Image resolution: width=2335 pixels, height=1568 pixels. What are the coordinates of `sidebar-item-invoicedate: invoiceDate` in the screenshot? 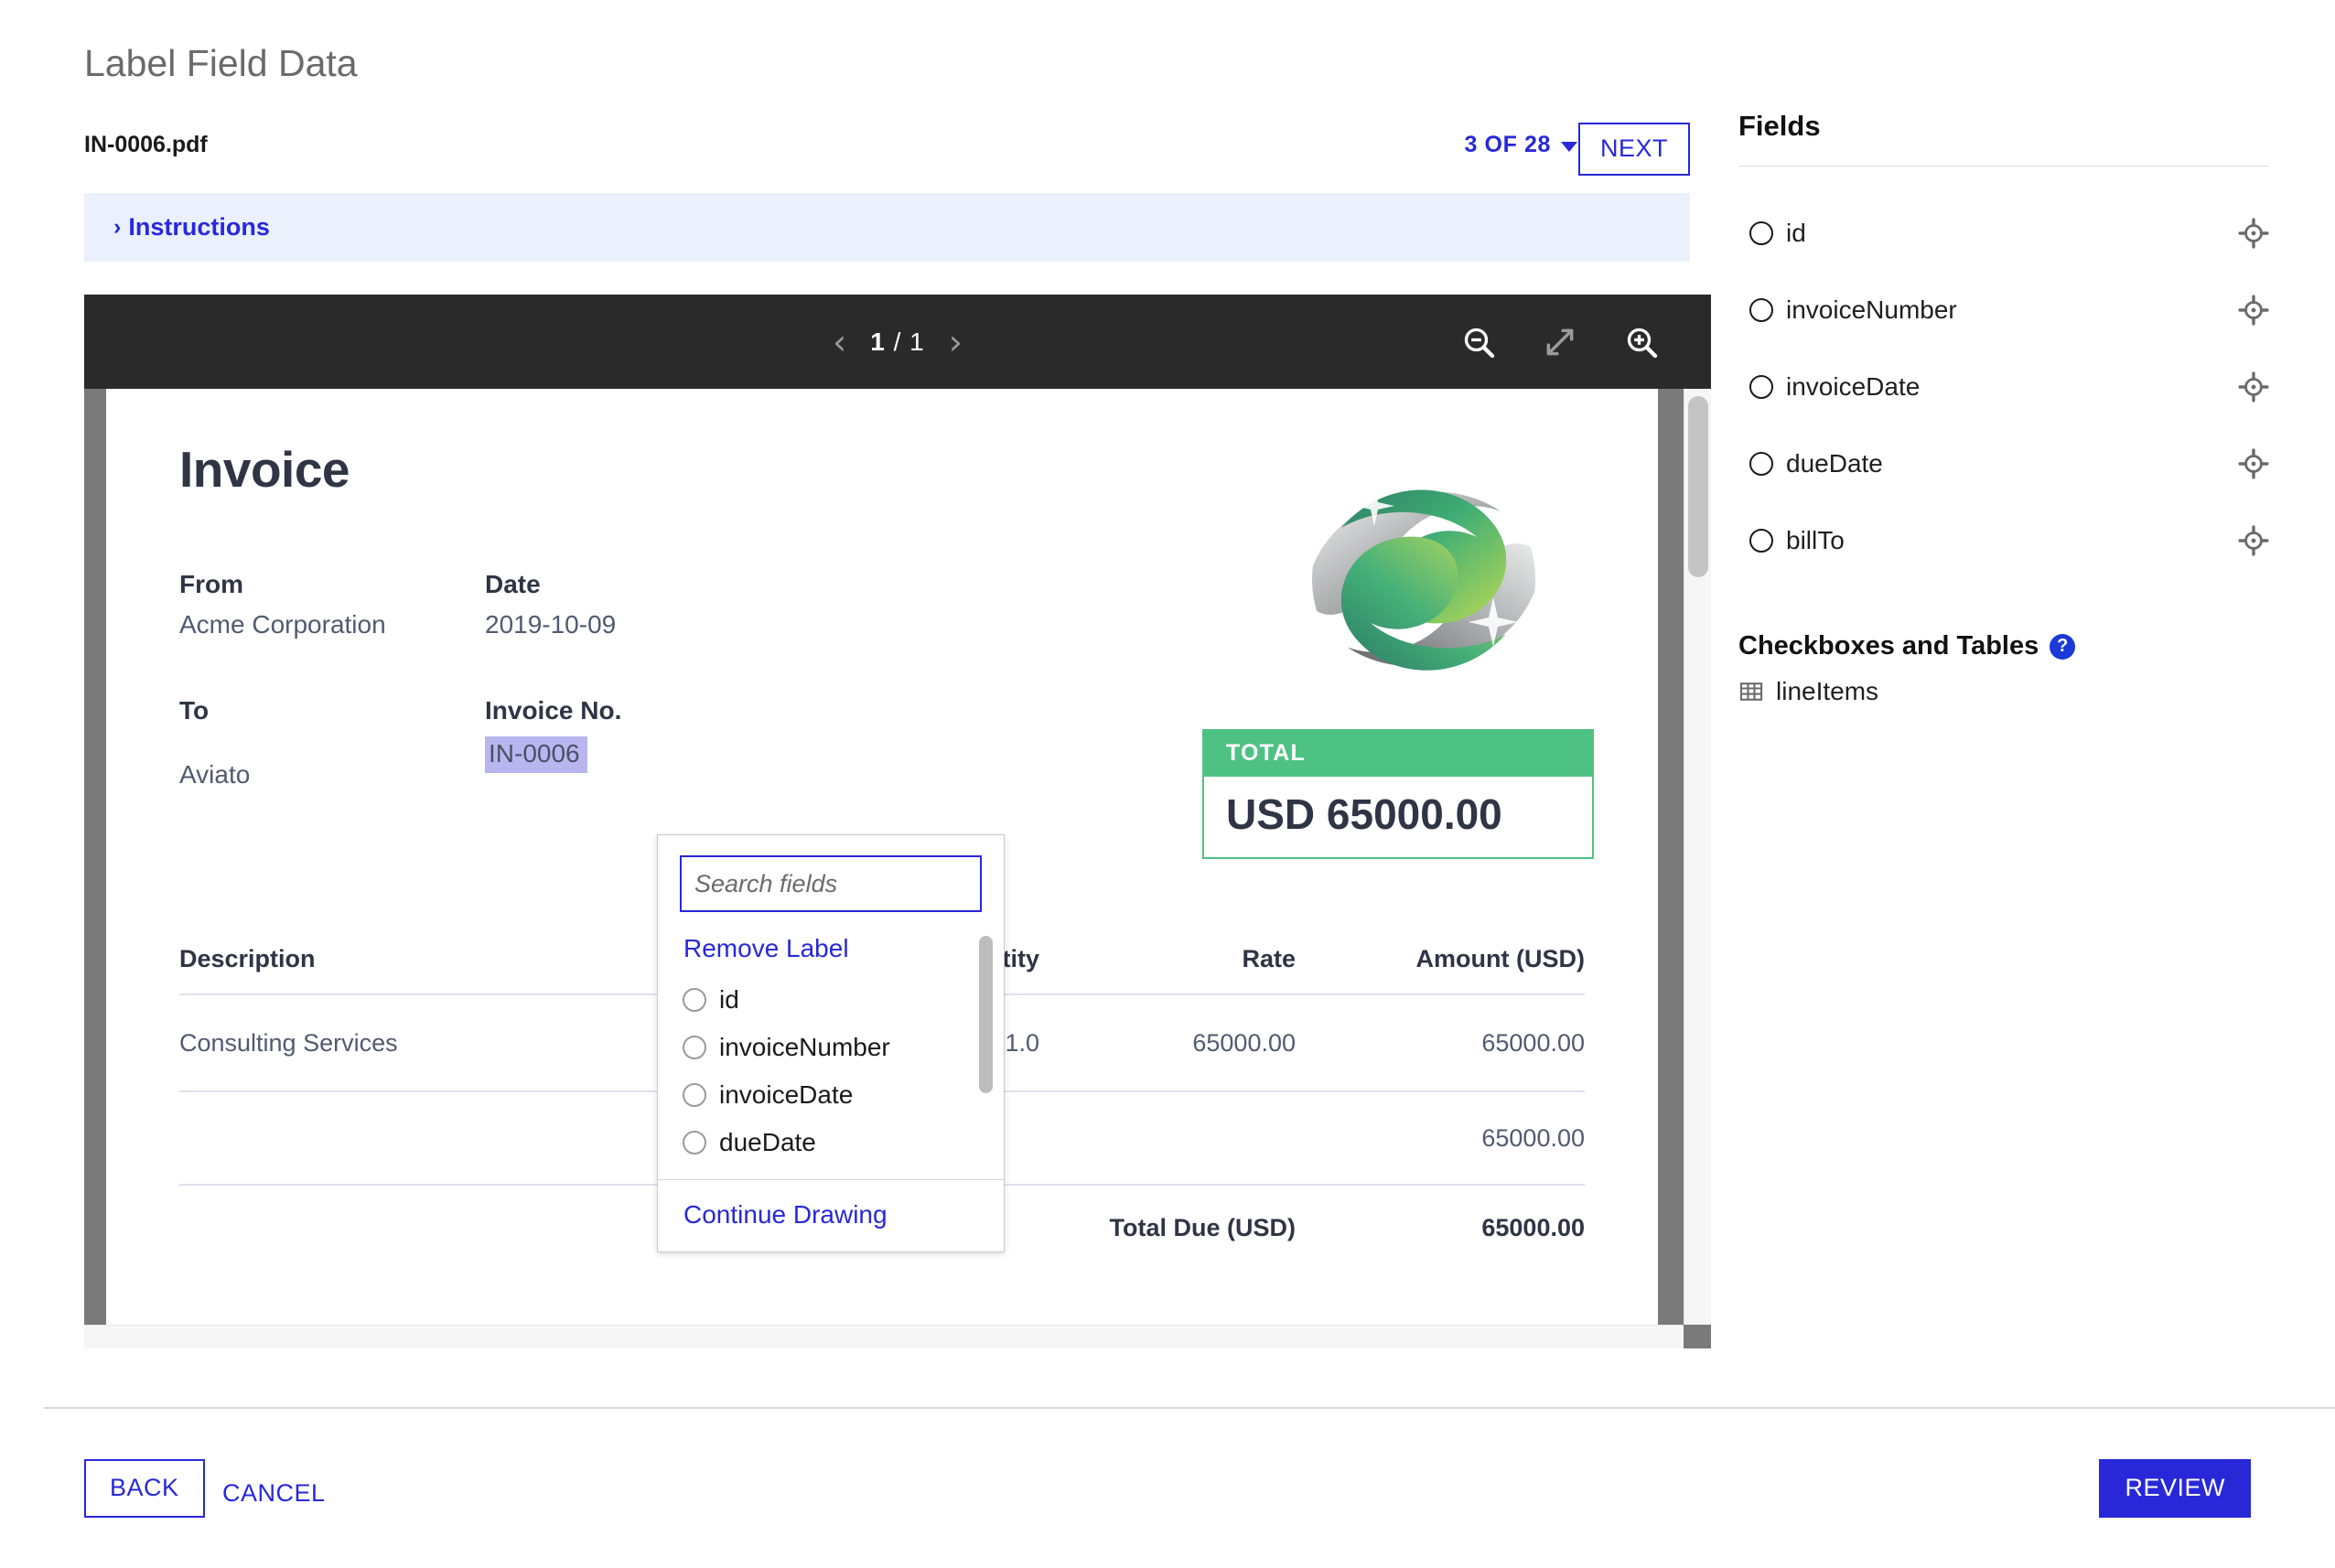 It's located at (2003, 387).